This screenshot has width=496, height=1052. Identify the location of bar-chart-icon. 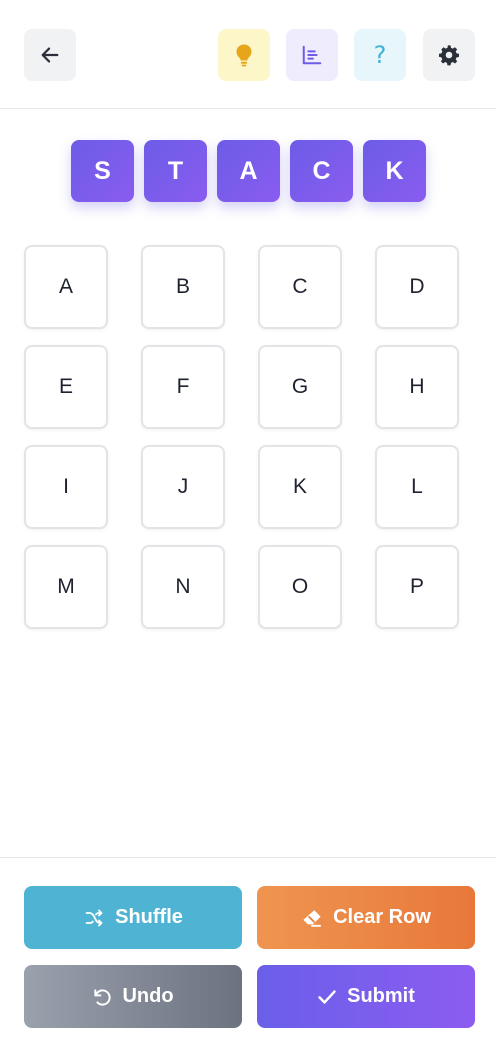
(312, 55).